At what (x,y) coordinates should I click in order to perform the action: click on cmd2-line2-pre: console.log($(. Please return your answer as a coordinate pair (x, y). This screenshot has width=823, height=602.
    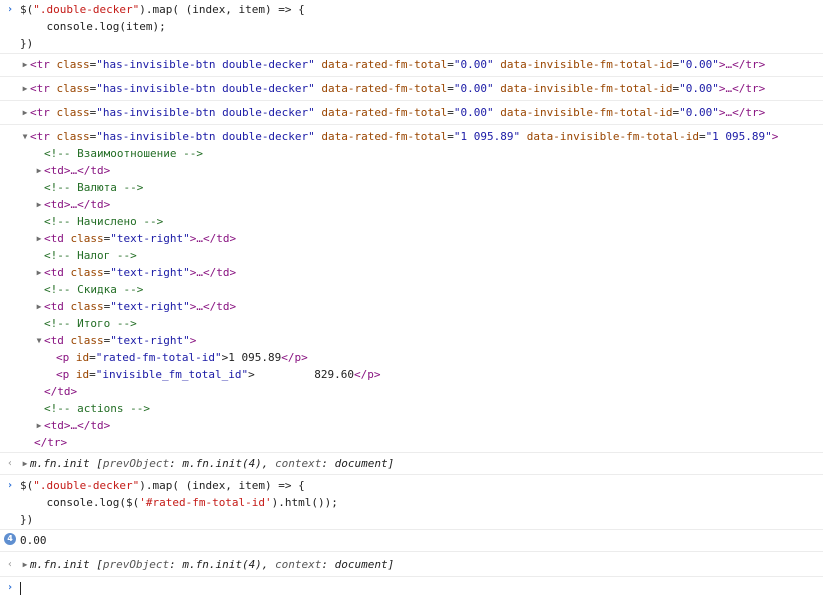
    Looking at the image, I should click on (80, 502).